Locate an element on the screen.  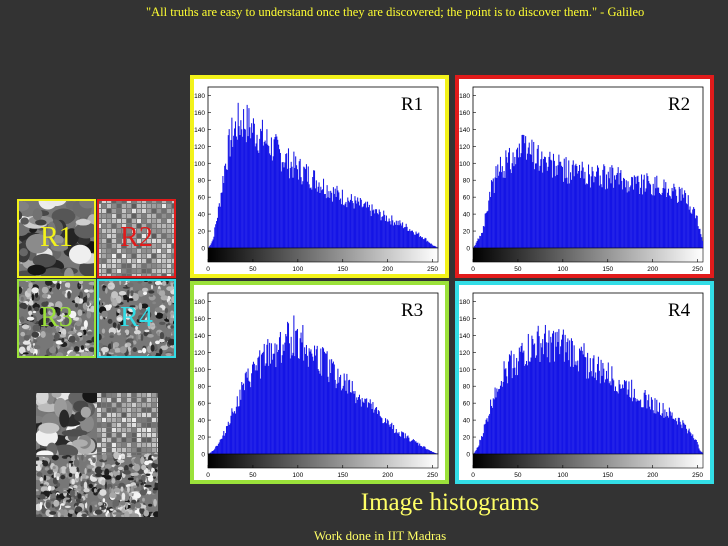
x-tick-label: 150 is located at coordinates (342, 269).